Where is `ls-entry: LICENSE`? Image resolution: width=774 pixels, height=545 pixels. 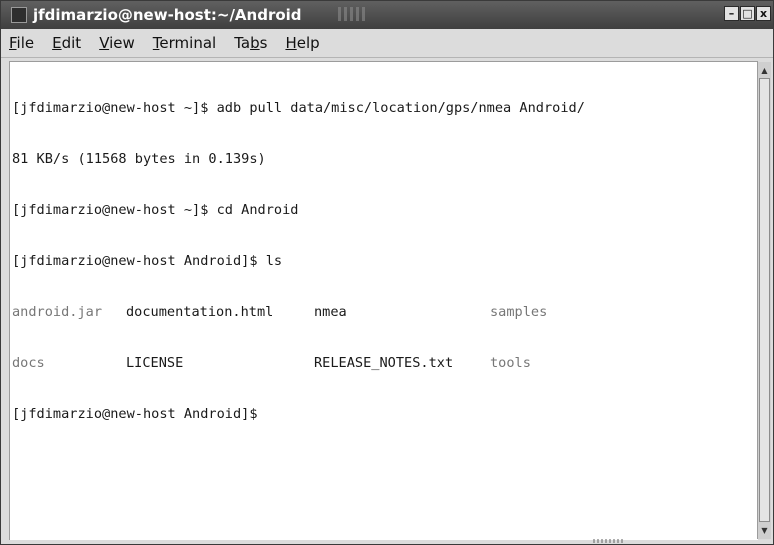 ls-entry: LICENSE is located at coordinates (155, 363).